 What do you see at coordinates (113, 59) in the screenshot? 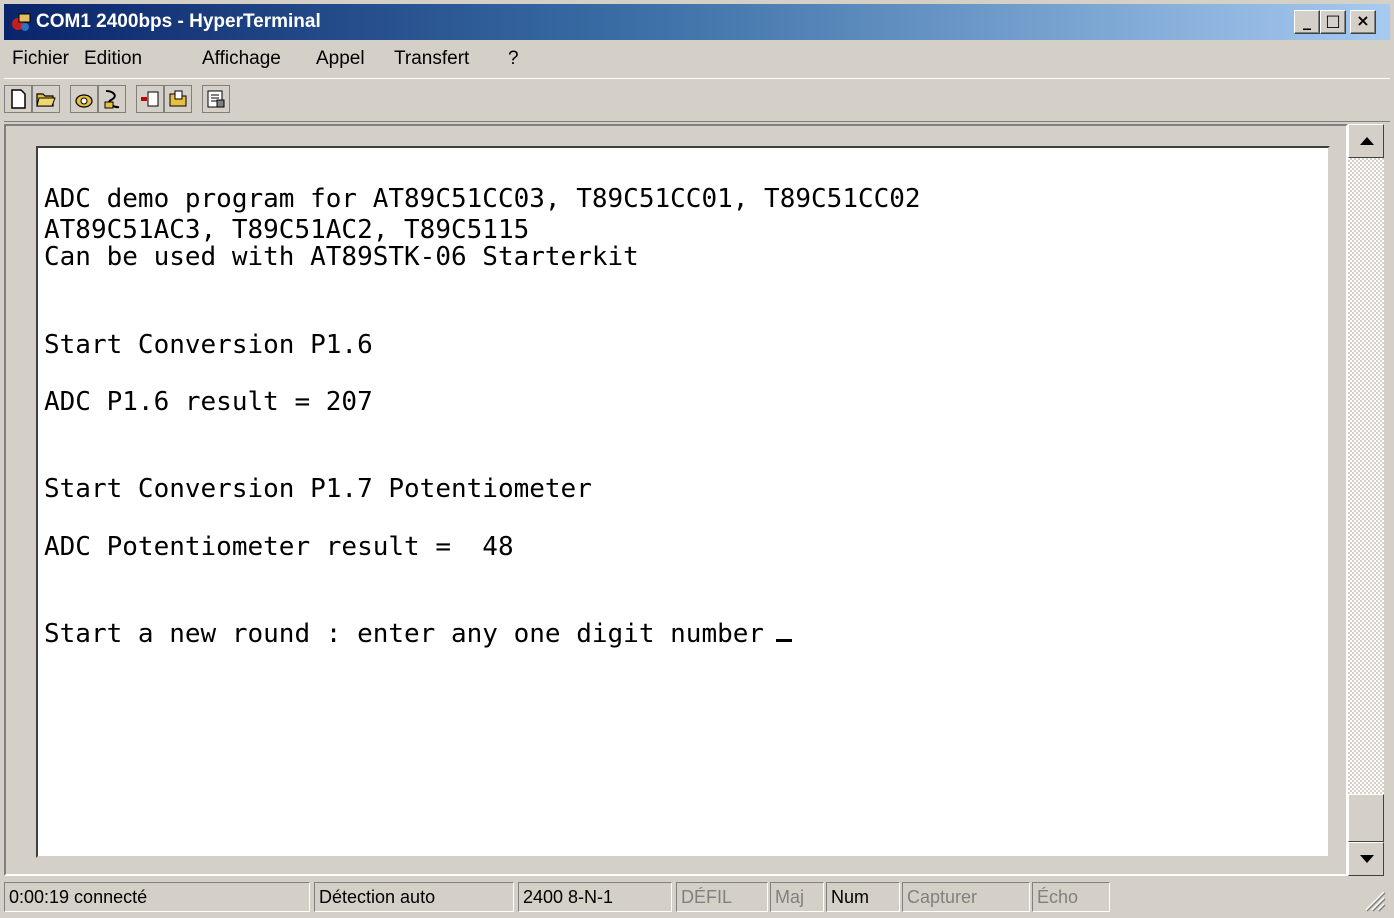
I see `menu-edition: Edition` at bounding box center [113, 59].